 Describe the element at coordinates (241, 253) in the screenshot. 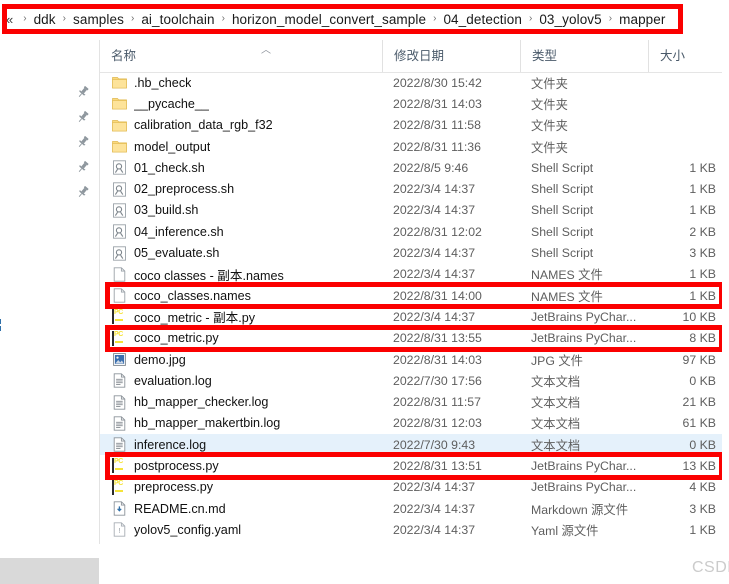

I see `cell-name: 05_evaluate.sh` at that location.